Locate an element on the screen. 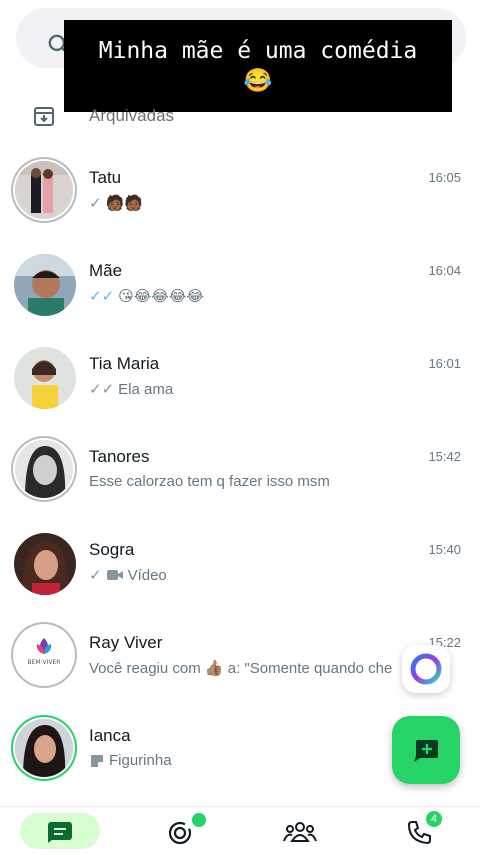 The image size is (480, 855). sticker-icon is located at coordinates (97, 760).